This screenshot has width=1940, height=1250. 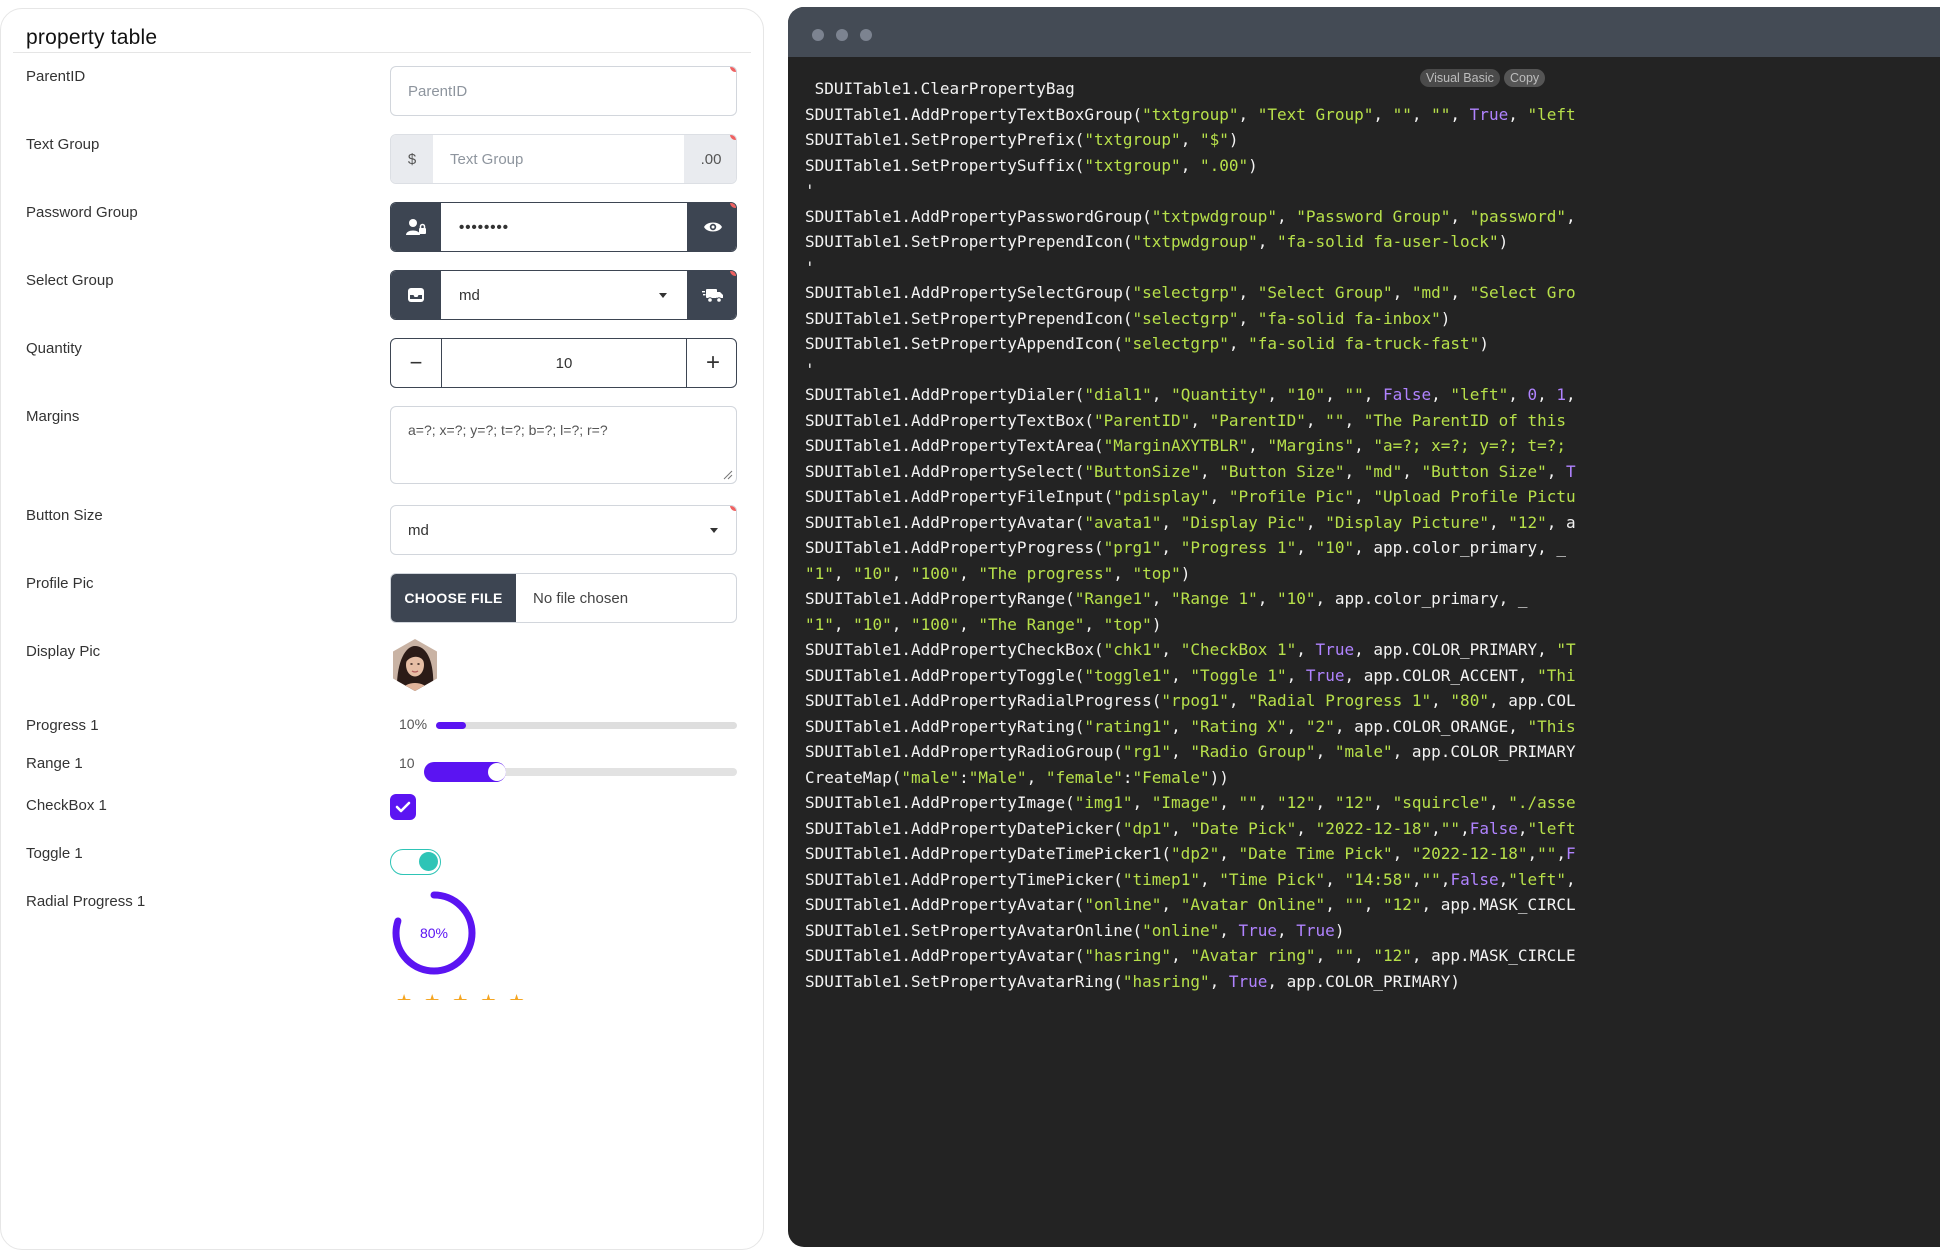 What do you see at coordinates (451, 725) in the screenshot?
I see `progress-fill` at bounding box center [451, 725].